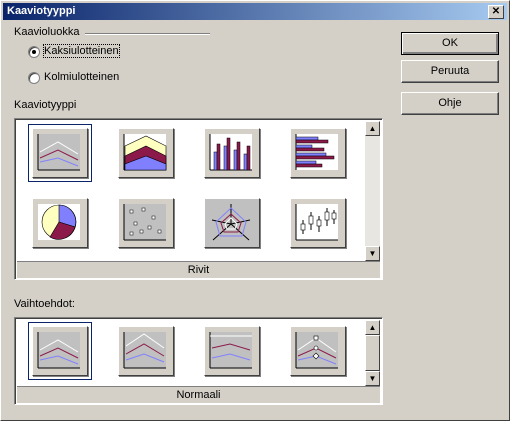 This screenshot has height=421, width=510. Describe the element at coordinates (450, 103) in the screenshot. I see `help-button: Ohje` at that location.